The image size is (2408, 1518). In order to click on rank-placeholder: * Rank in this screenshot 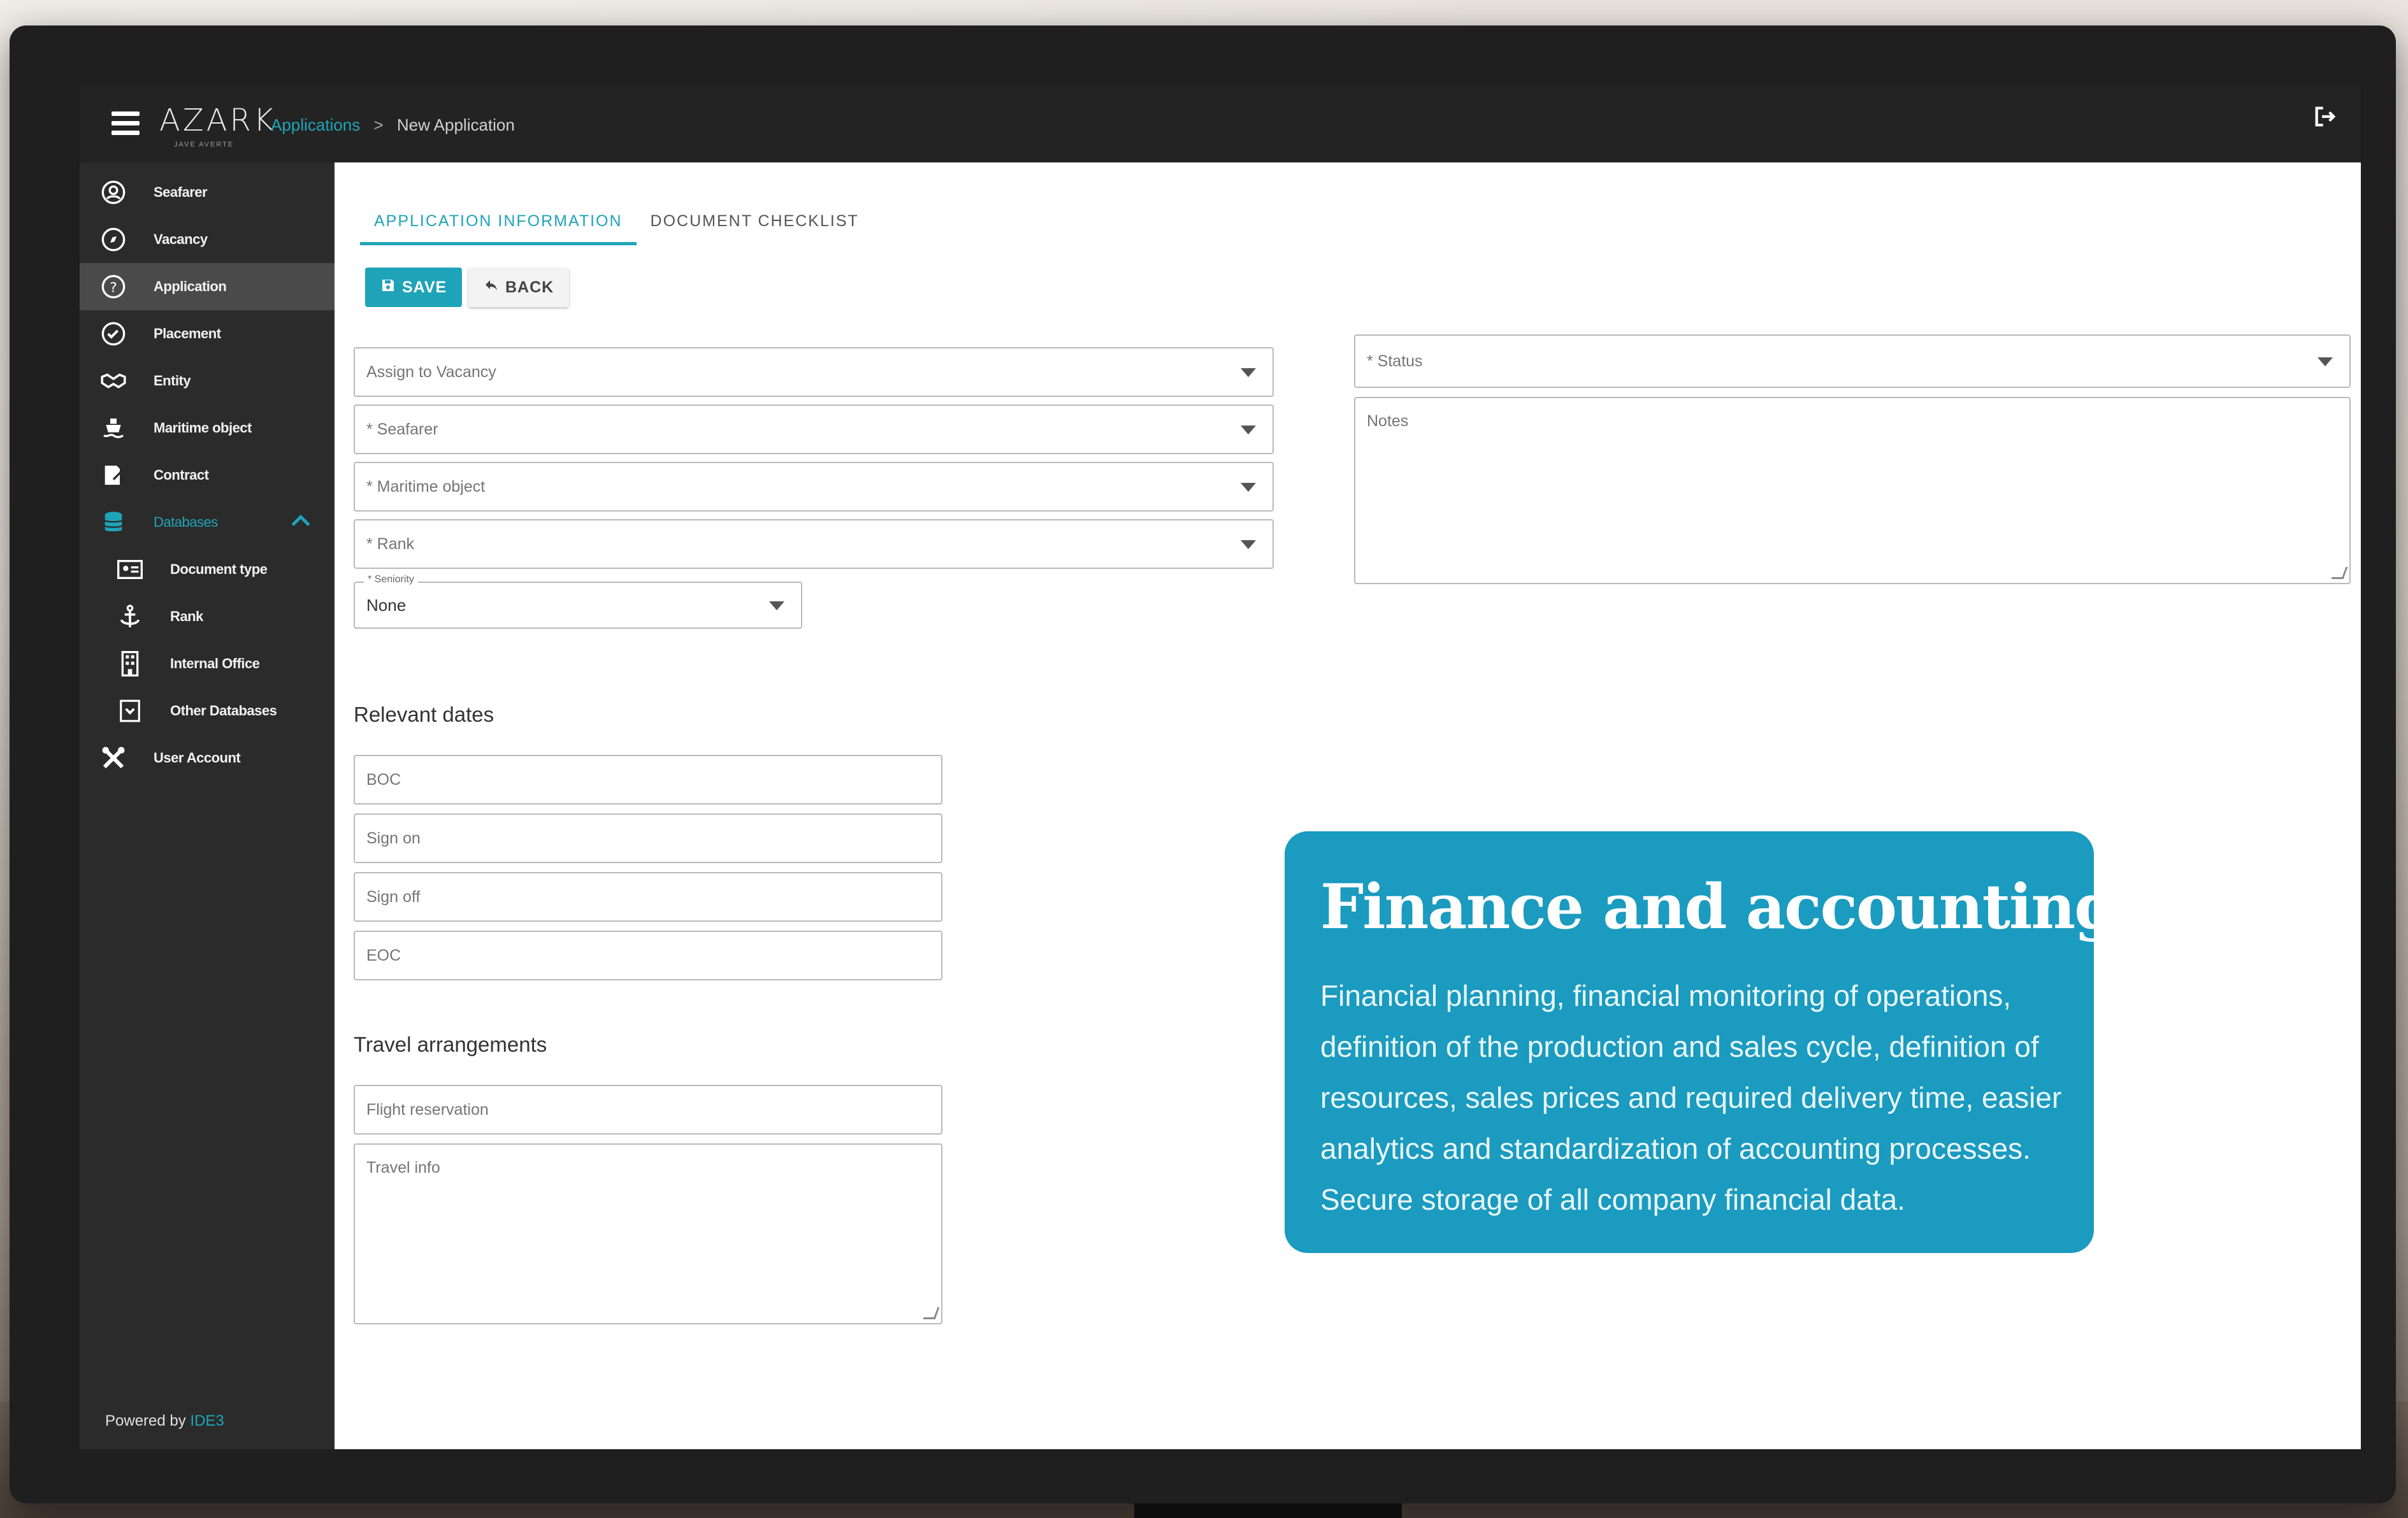, I will do `click(390, 543)`.